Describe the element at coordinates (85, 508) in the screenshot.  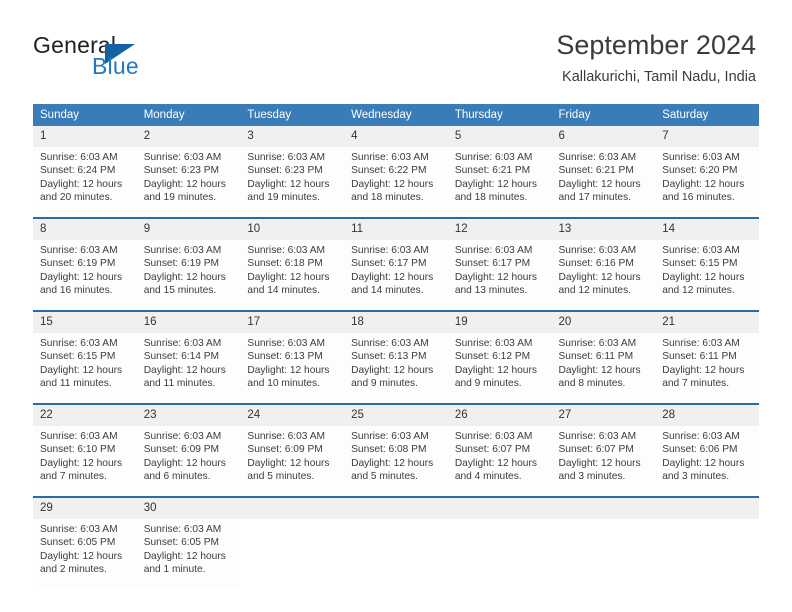
I see `day-number-cell: 29` at that location.